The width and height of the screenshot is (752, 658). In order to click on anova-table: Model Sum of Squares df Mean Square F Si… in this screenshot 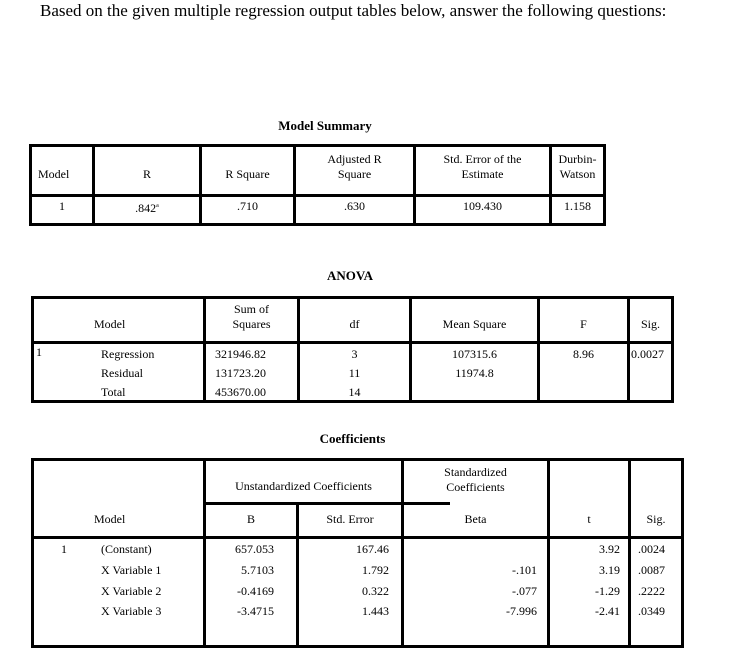, I will do `click(352, 349)`.